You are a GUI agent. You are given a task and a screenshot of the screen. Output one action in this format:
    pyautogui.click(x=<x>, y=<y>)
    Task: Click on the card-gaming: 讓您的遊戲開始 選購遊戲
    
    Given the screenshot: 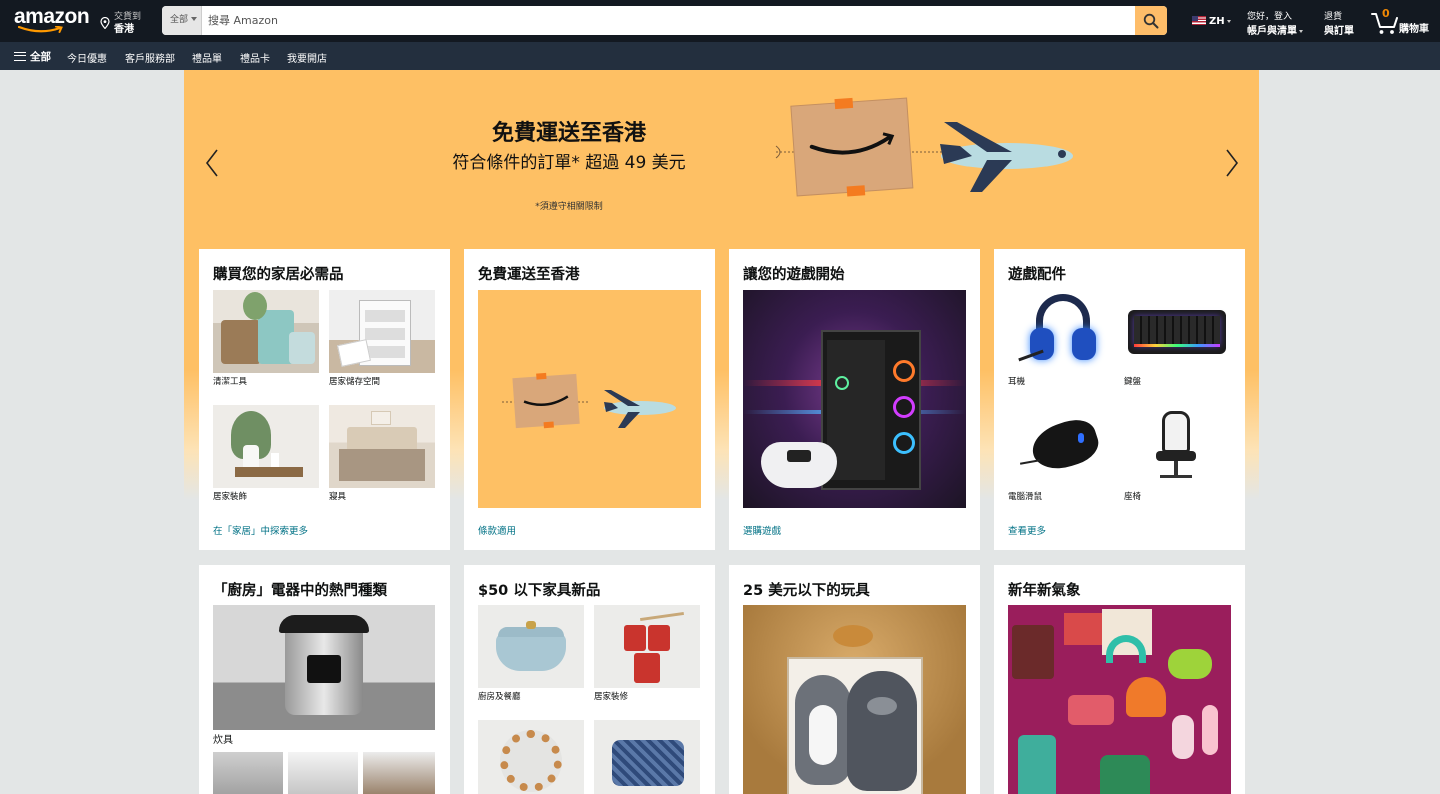 What is the action you would take?
    pyautogui.click(x=854, y=399)
    